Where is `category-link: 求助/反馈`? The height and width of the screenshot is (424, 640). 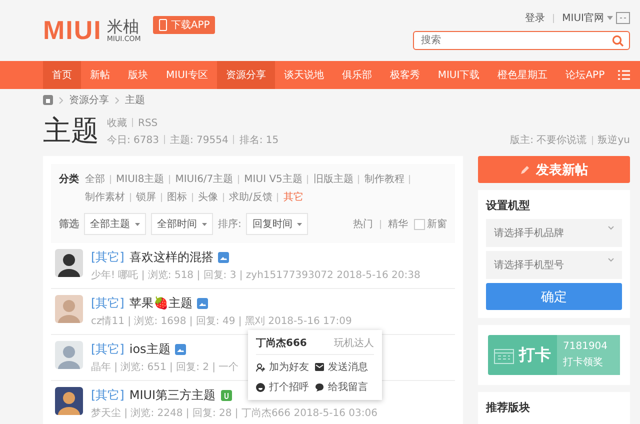 category-link: 求助/反馈 is located at coordinates (250, 197).